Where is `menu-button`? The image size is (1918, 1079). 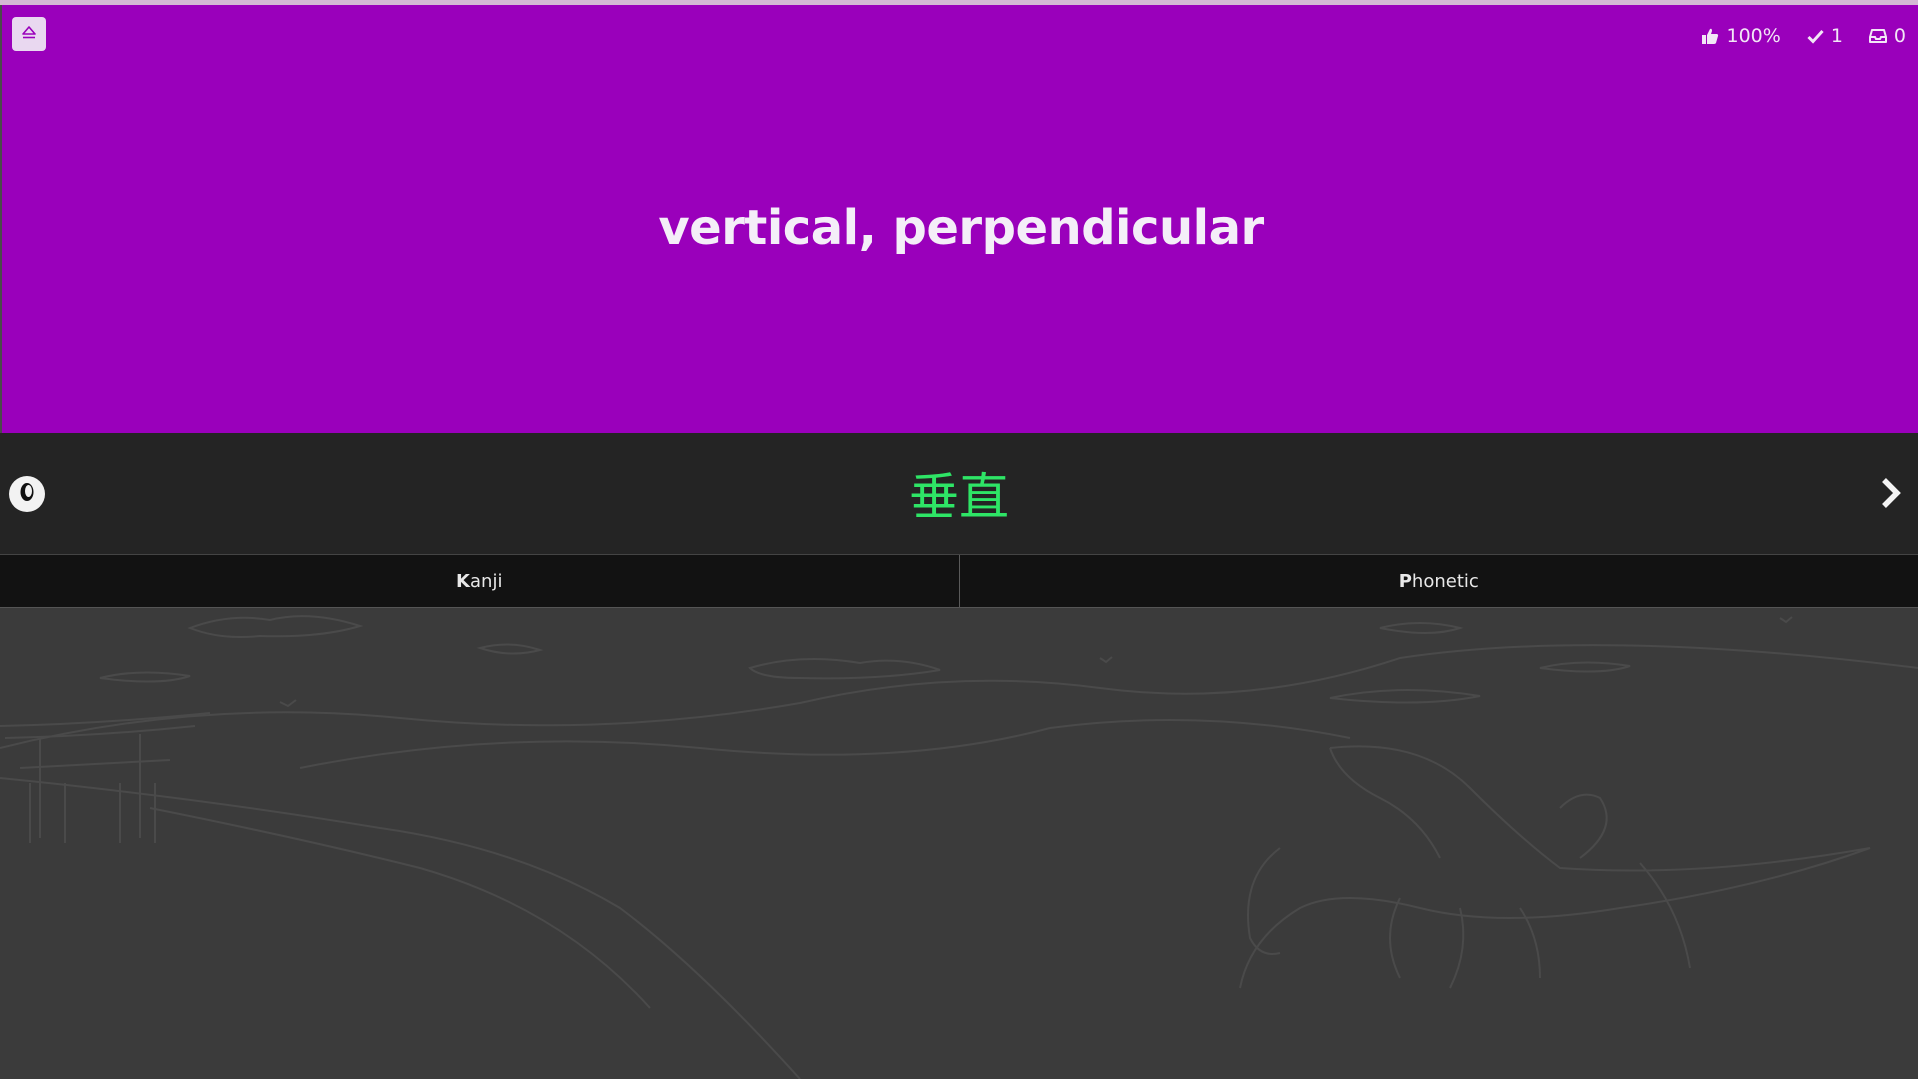
menu-button is located at coordinates (29, 34).